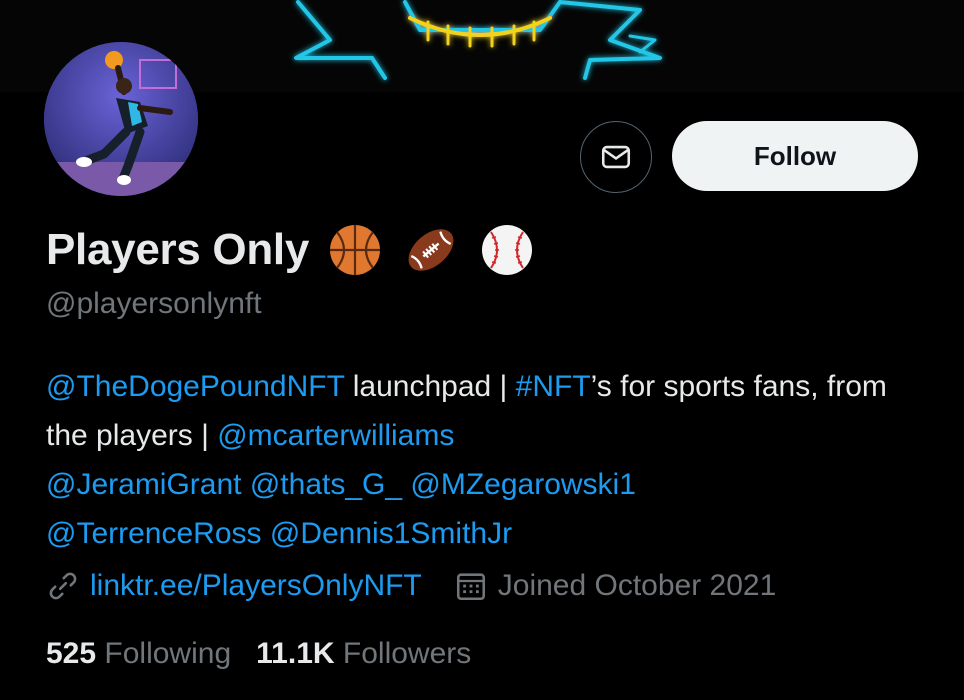 This screenshot has height=700, width=964. I want to click on joined-date: Joined October 2021, so click(637, 585).